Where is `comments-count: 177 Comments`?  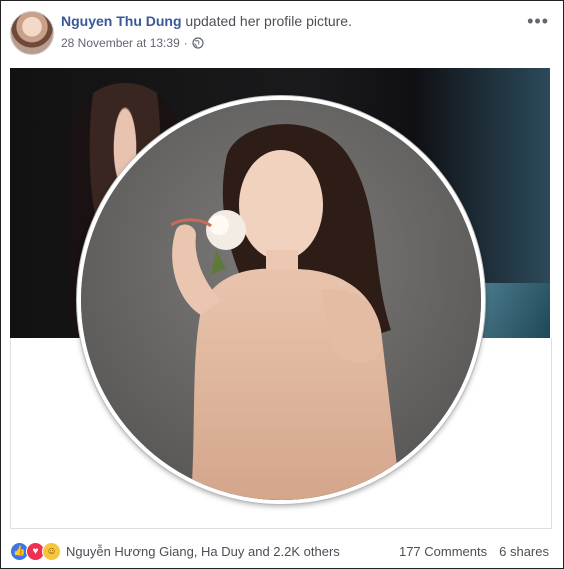 comments-count: 177 Comments is located at coordinates (443, 551).